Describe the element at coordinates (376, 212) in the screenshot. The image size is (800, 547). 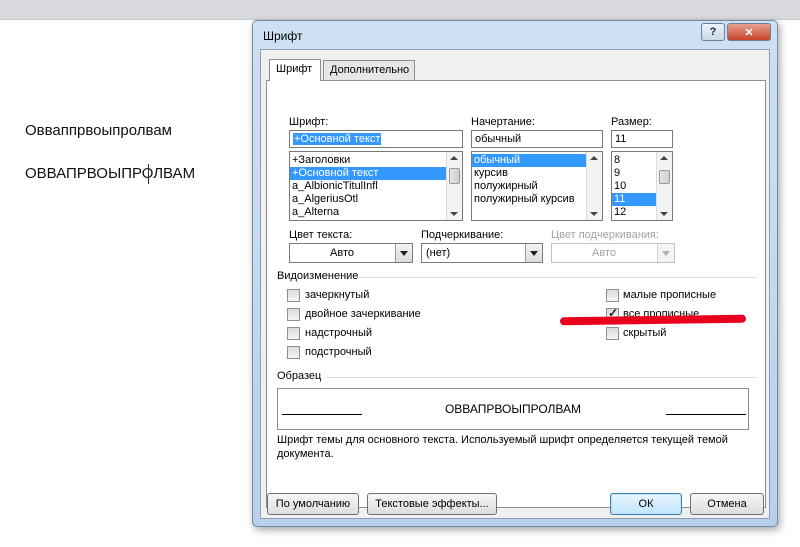
I see `font-list-item: a_Alterna` at that location.